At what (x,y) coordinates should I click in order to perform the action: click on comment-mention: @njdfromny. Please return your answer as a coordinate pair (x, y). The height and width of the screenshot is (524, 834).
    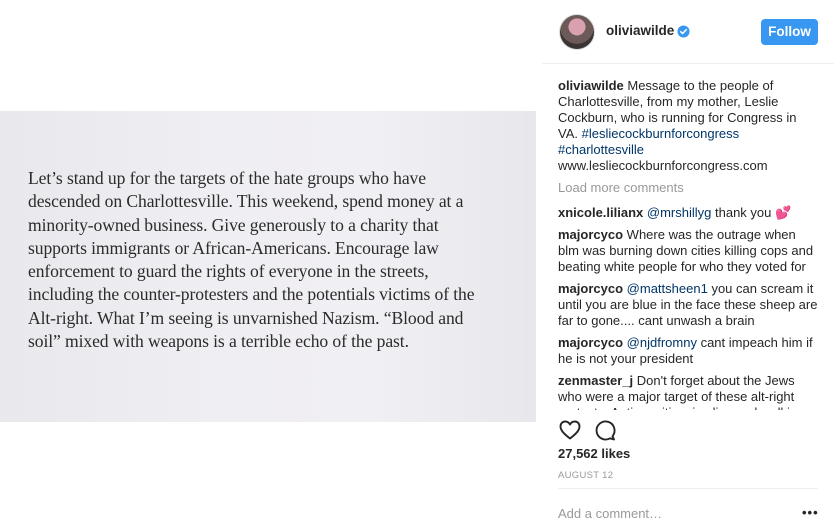
    Looking at the image, I should click on (662, 342).